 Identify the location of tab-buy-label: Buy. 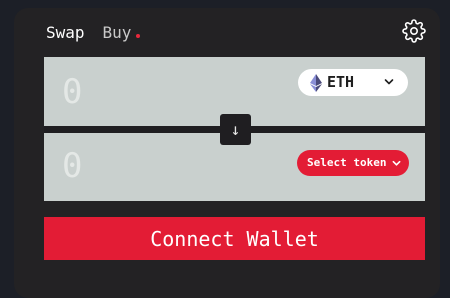
(117, 32).